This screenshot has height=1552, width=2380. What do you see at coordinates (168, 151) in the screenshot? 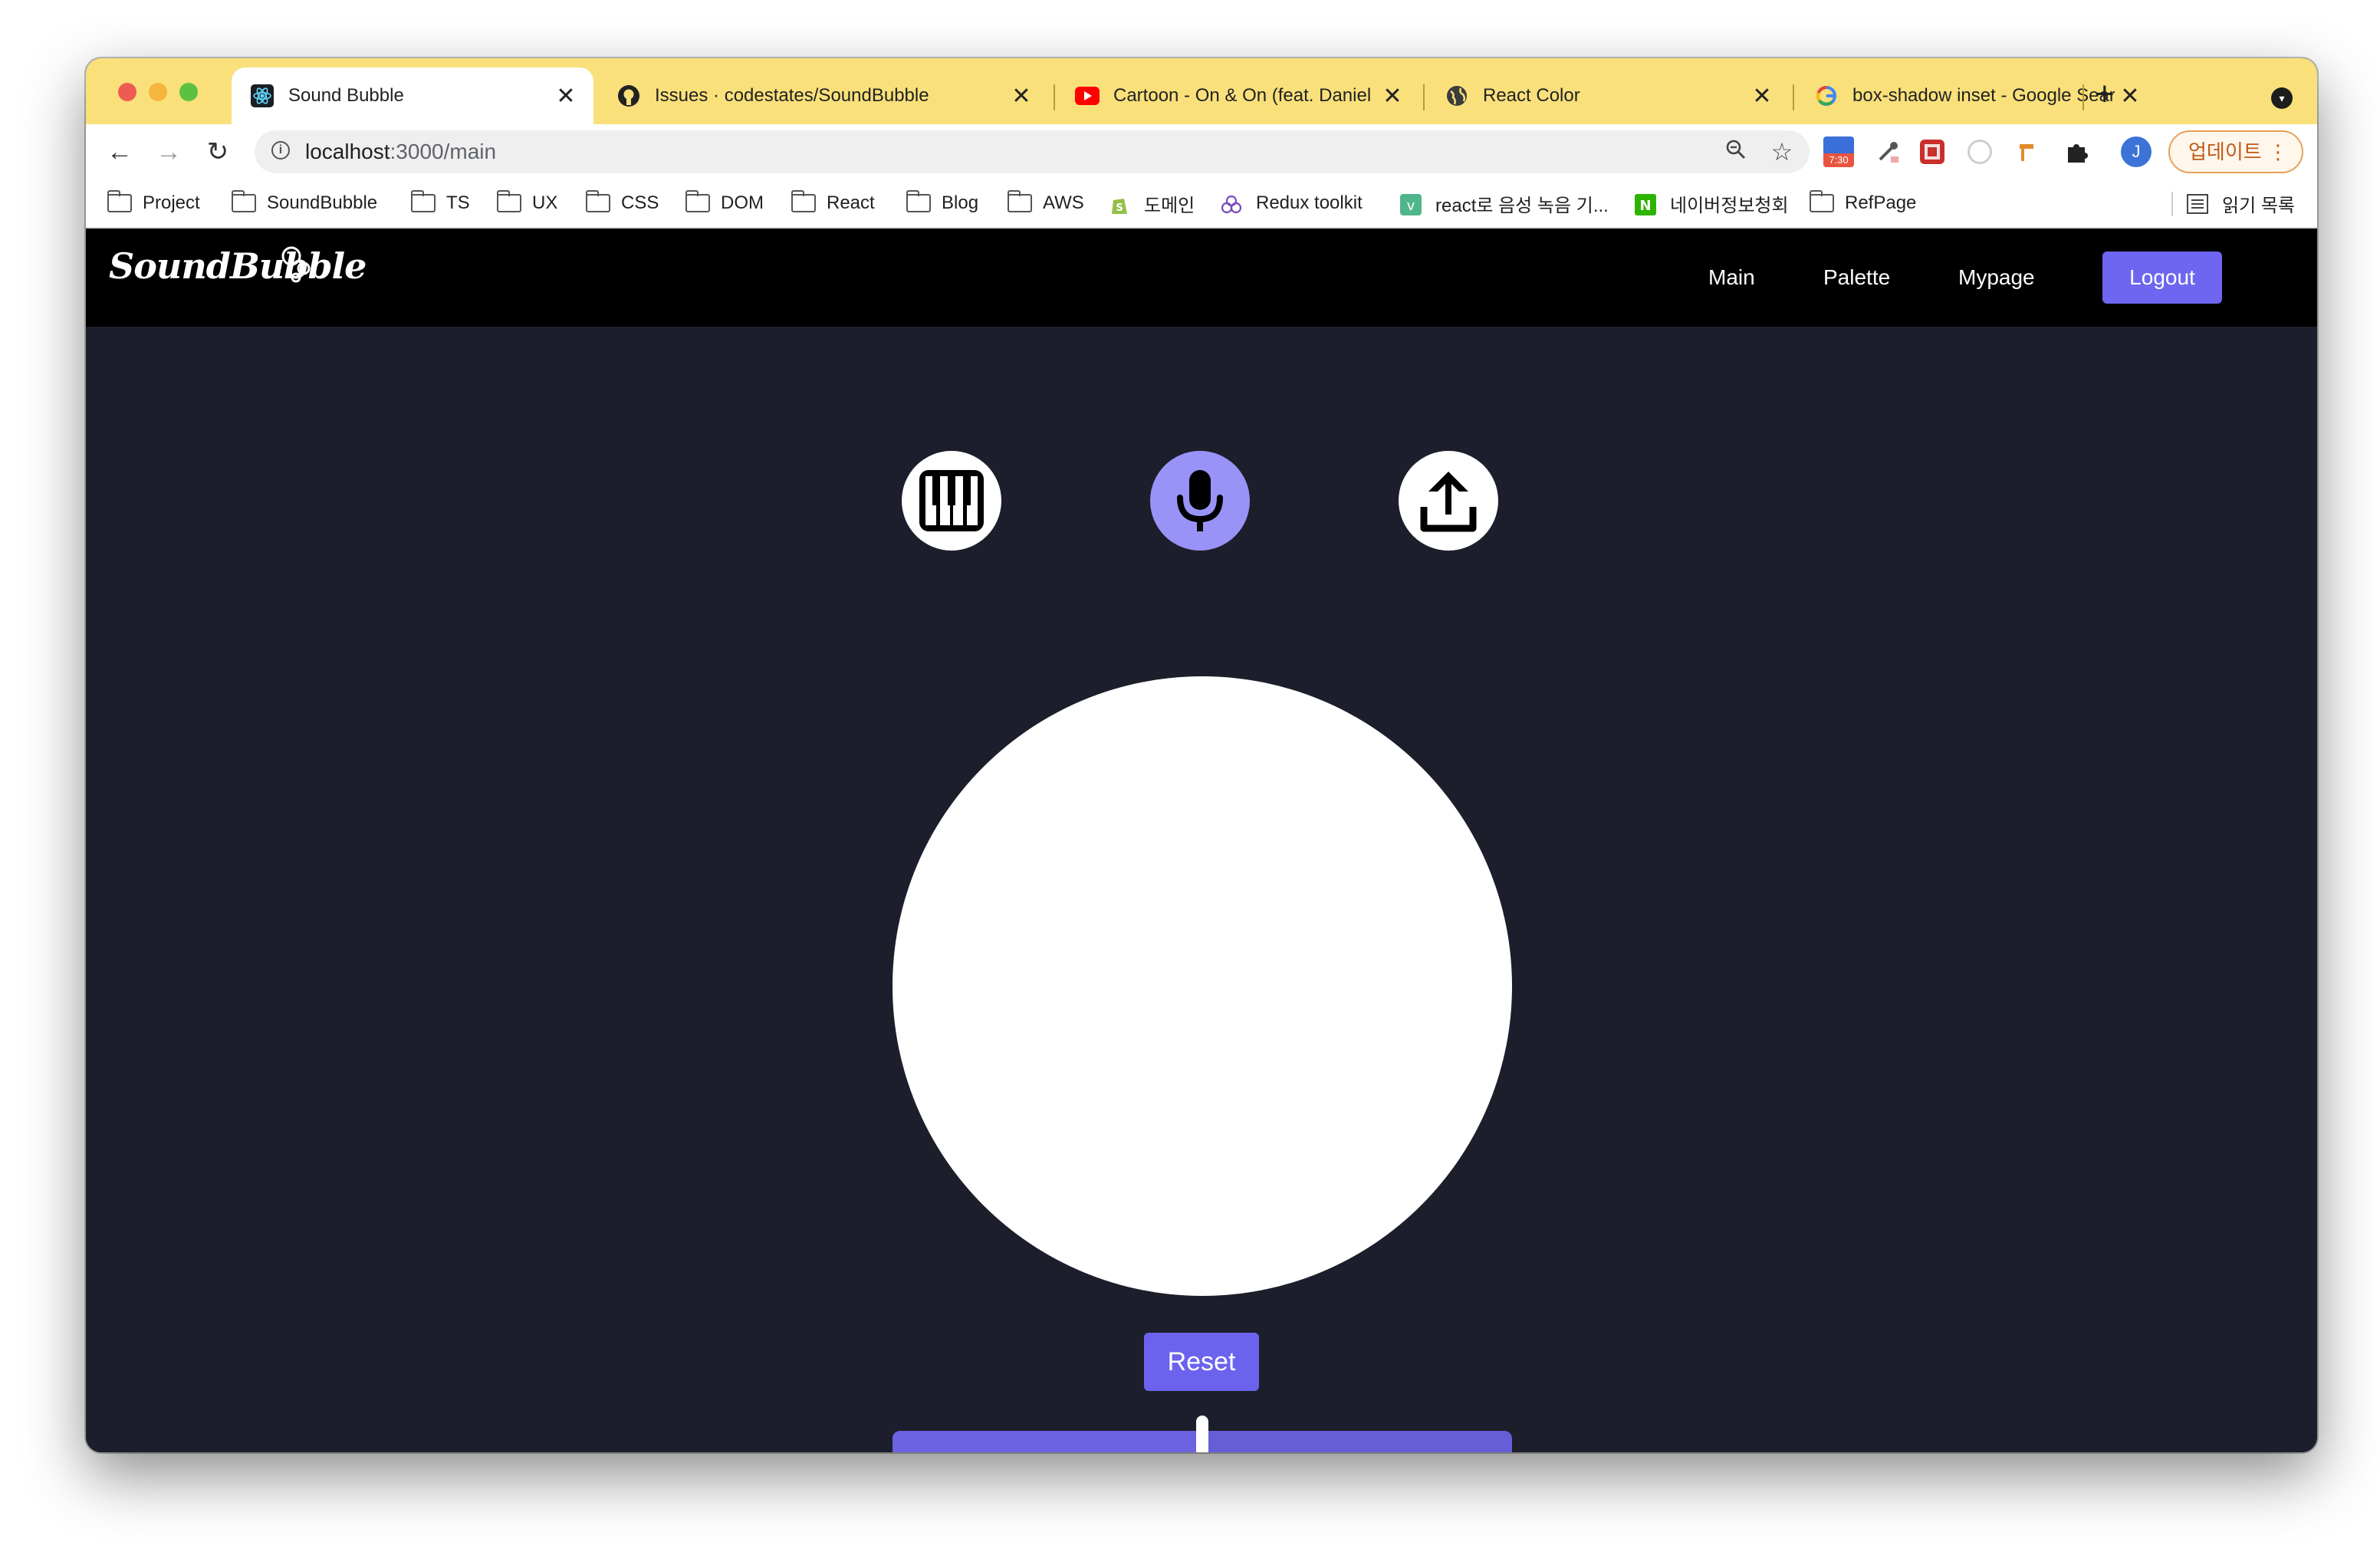
I see `forward-button: →` at bounding box center [168, 151].